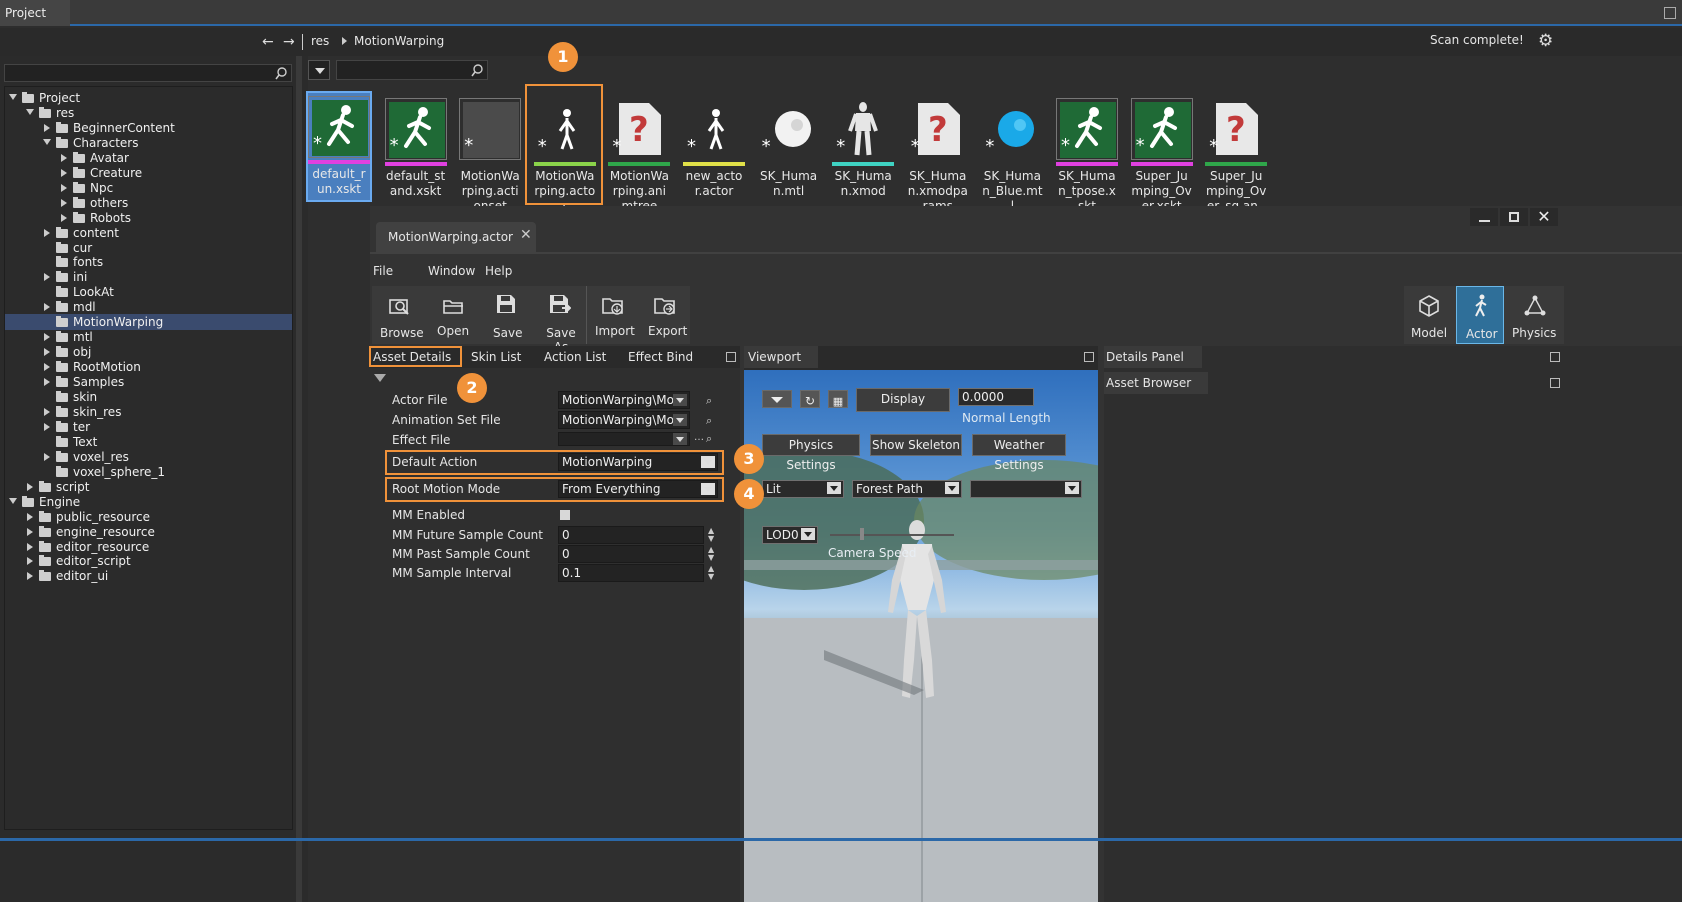 Image resolution: width=1682 pixels, height=902 pixels. What do you see at coordinates (383, 271) in the screenshot?
I see `menu-file: File` at bounding box center [383, 271].